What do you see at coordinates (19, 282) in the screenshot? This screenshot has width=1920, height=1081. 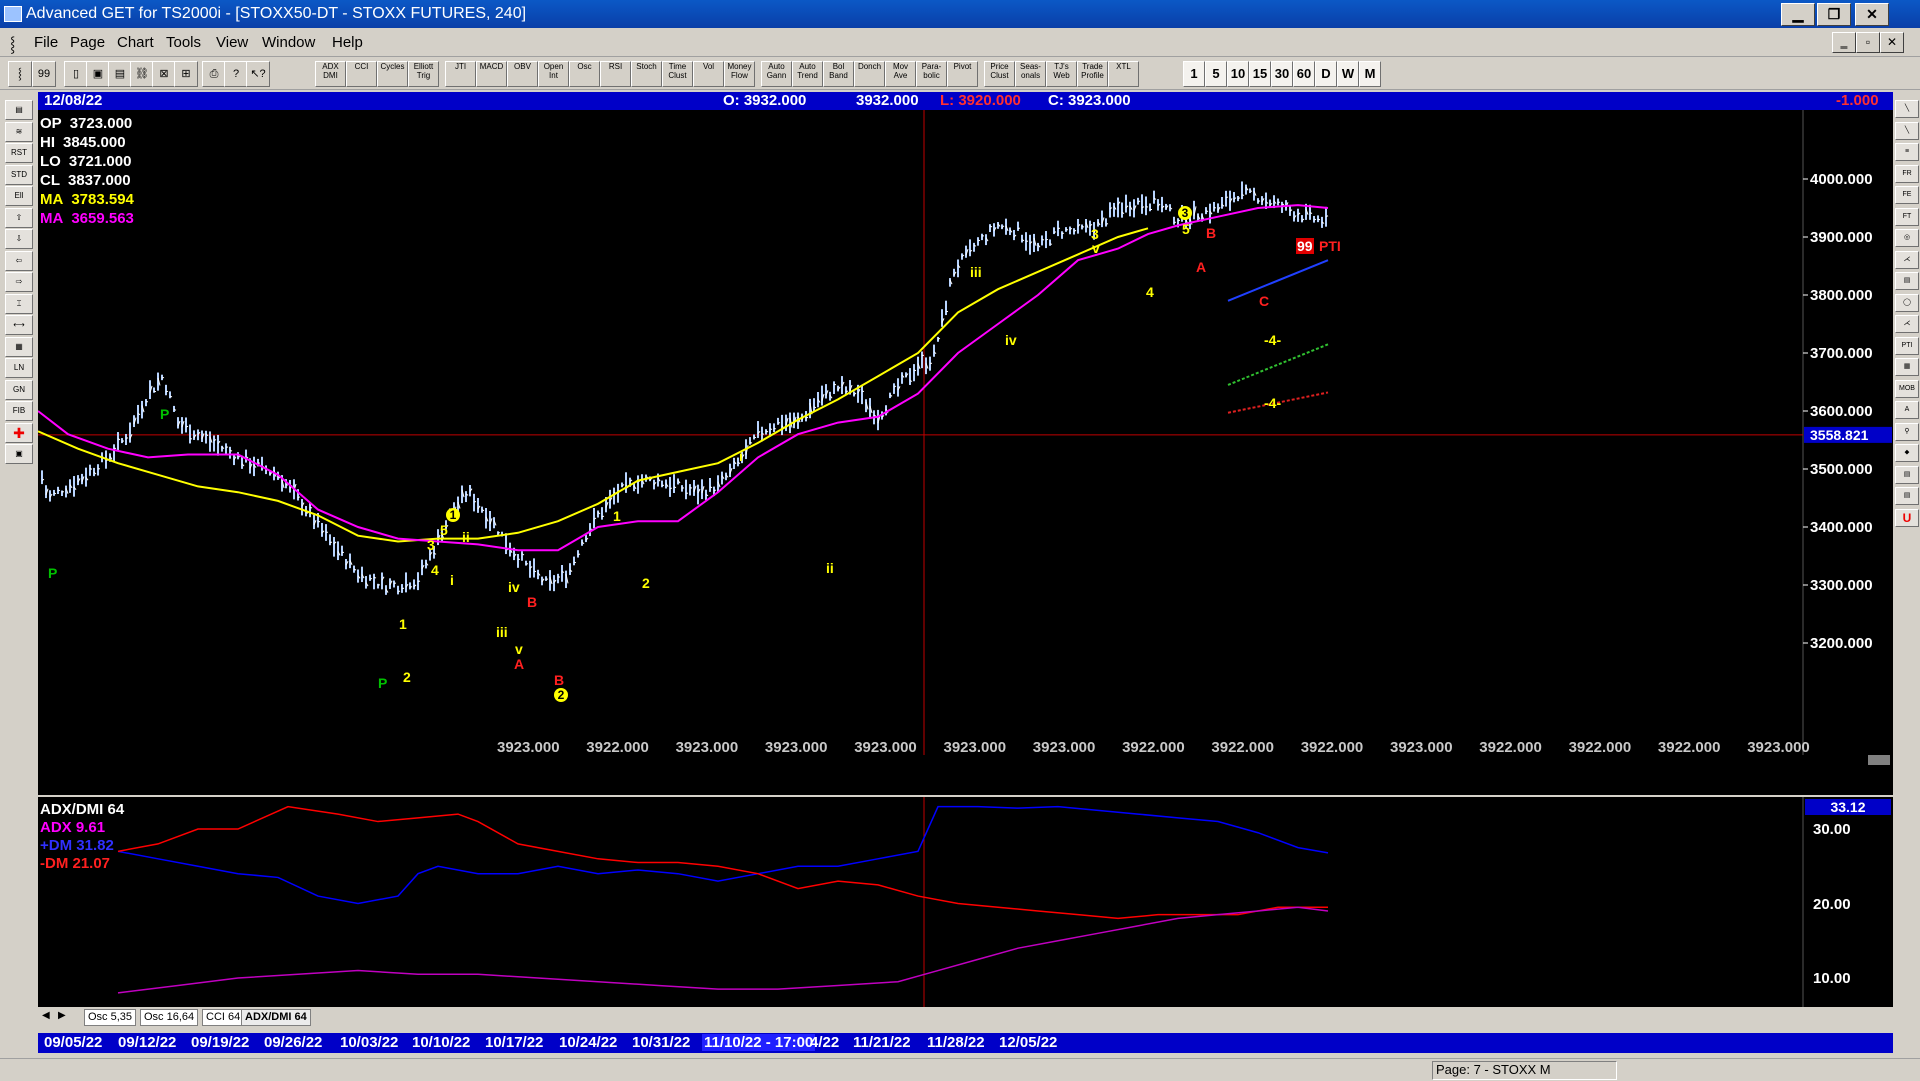 I see `arrow-right-icon: ⇨` at bounding box center [19, 282].